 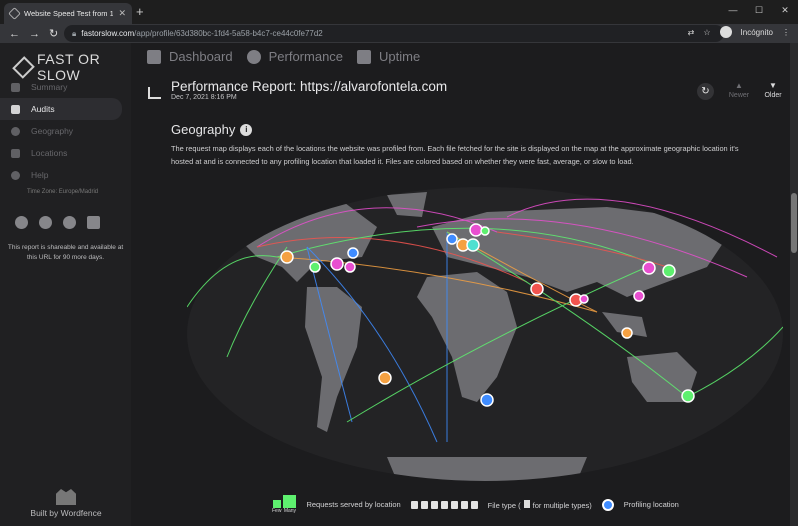 I want to click on copy-link-icon, so click(x=93, y=222).